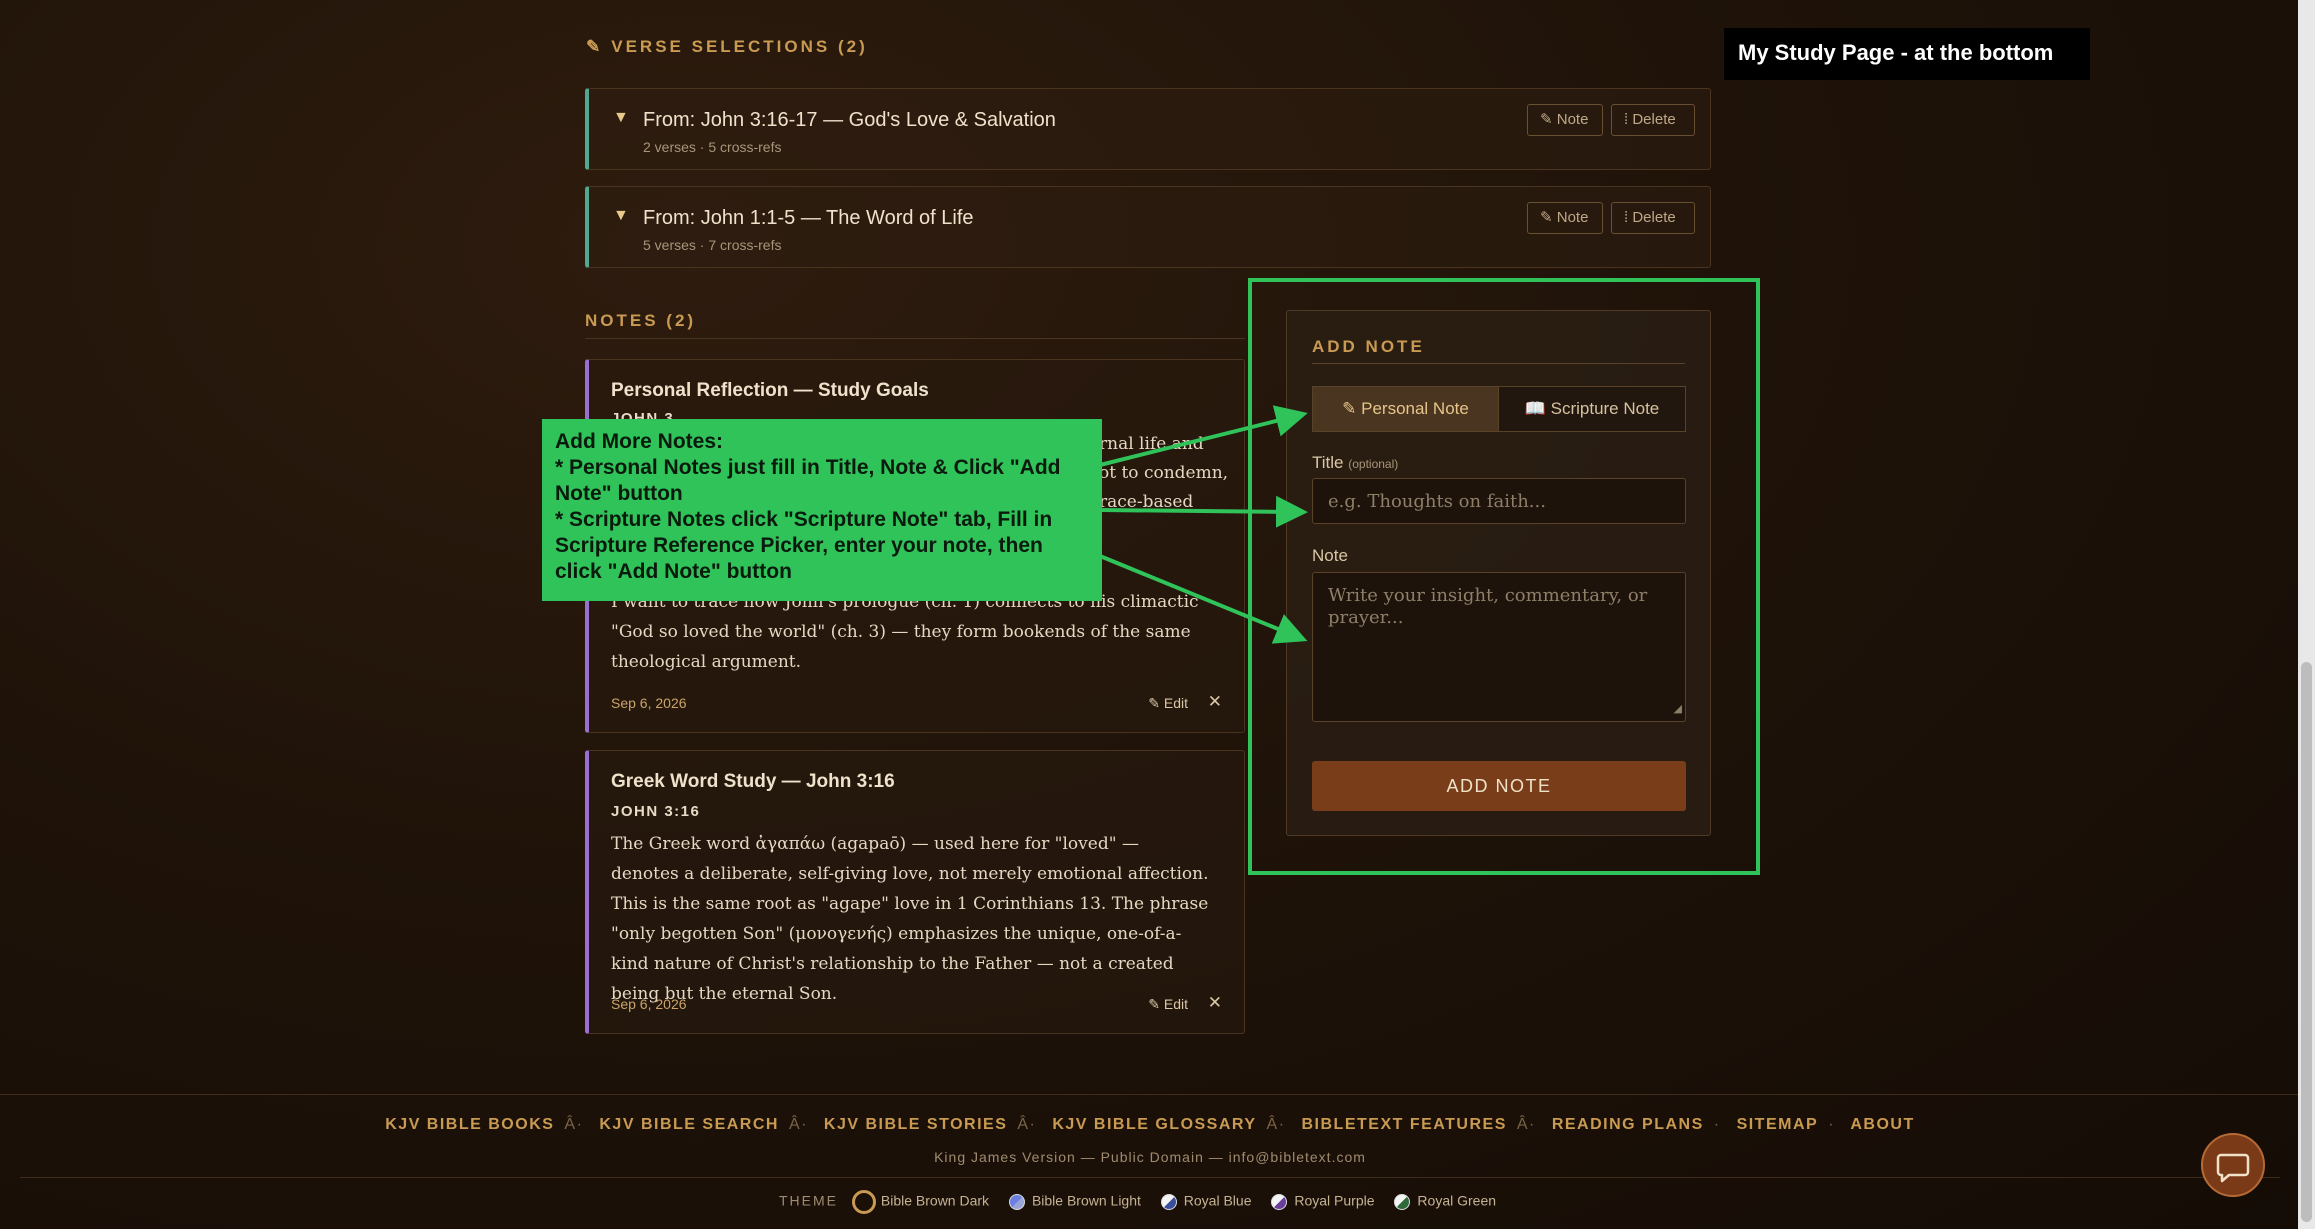  Describe the element at coordinates (1203, 511) in the screenshot. I see `arrow-to-title` at that location.